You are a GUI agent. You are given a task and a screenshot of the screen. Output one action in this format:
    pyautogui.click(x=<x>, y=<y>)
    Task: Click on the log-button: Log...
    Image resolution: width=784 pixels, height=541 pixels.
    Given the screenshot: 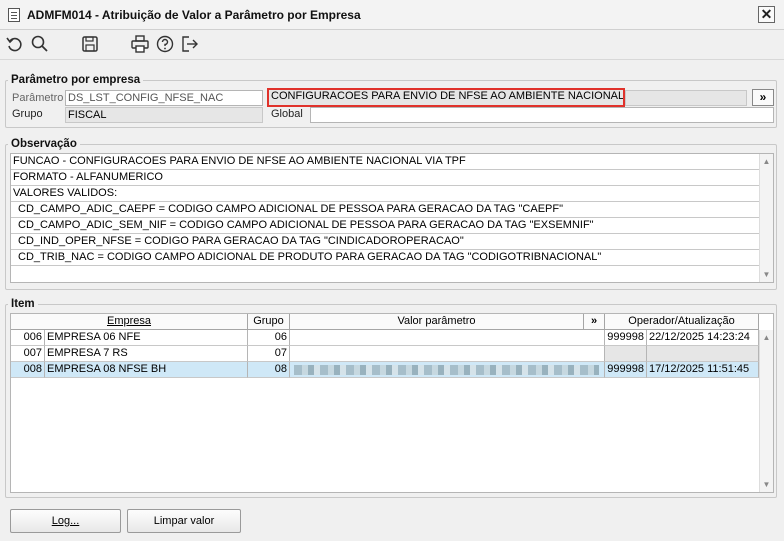 What is the action you would take?
    pyautogui.click(x=65, y=521)
    